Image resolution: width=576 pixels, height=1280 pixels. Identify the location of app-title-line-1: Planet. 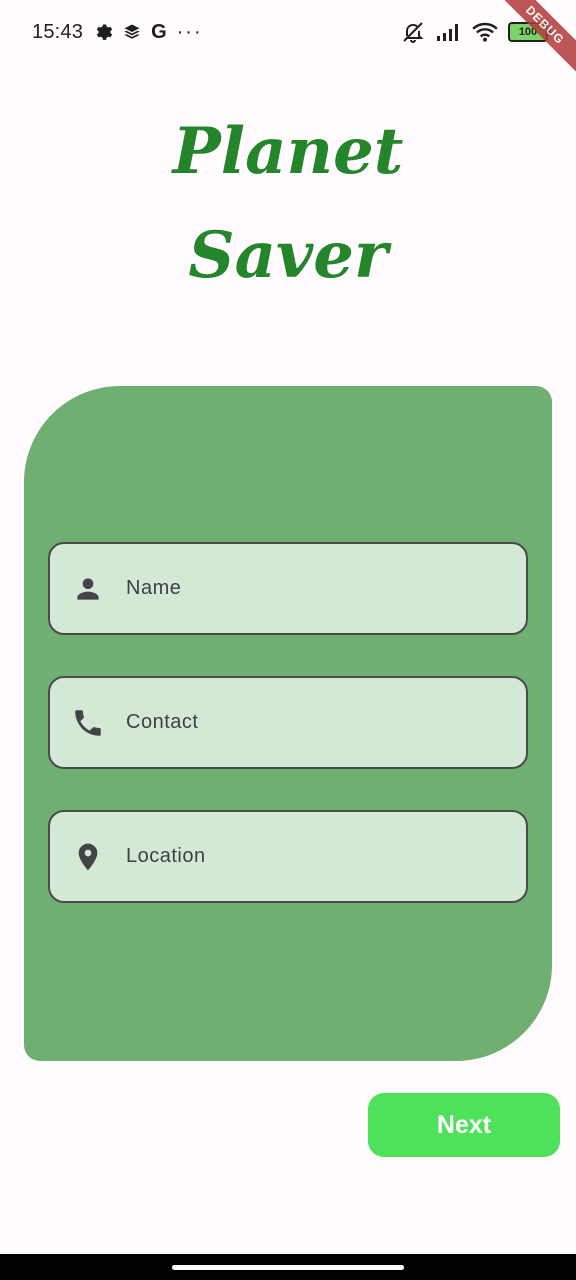
(288, 151).